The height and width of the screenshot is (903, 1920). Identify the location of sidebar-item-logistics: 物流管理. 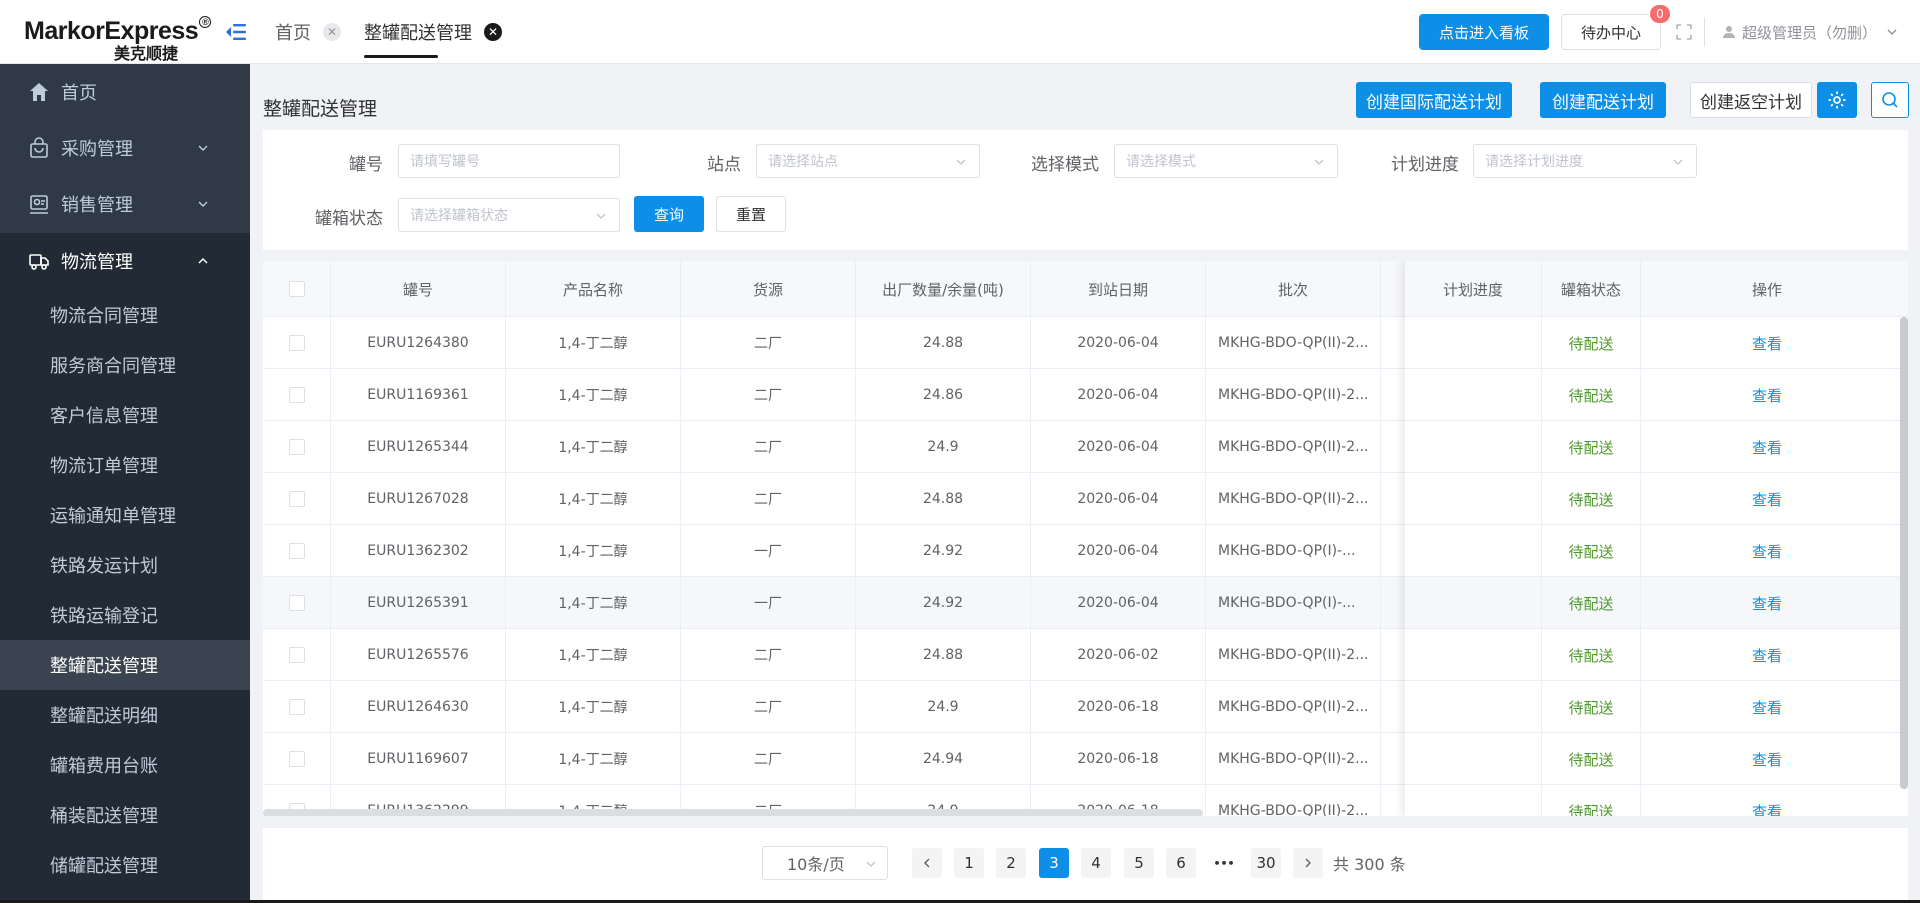
(125, 261).